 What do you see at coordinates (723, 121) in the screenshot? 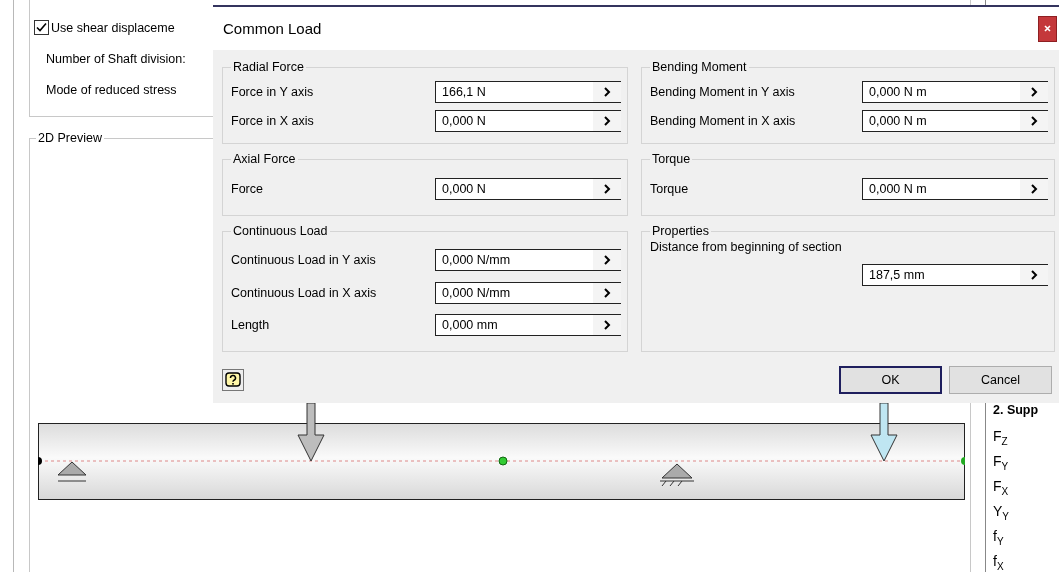
I see `field-label: Bending Moment in X axis` at bounding box center [723, 121].